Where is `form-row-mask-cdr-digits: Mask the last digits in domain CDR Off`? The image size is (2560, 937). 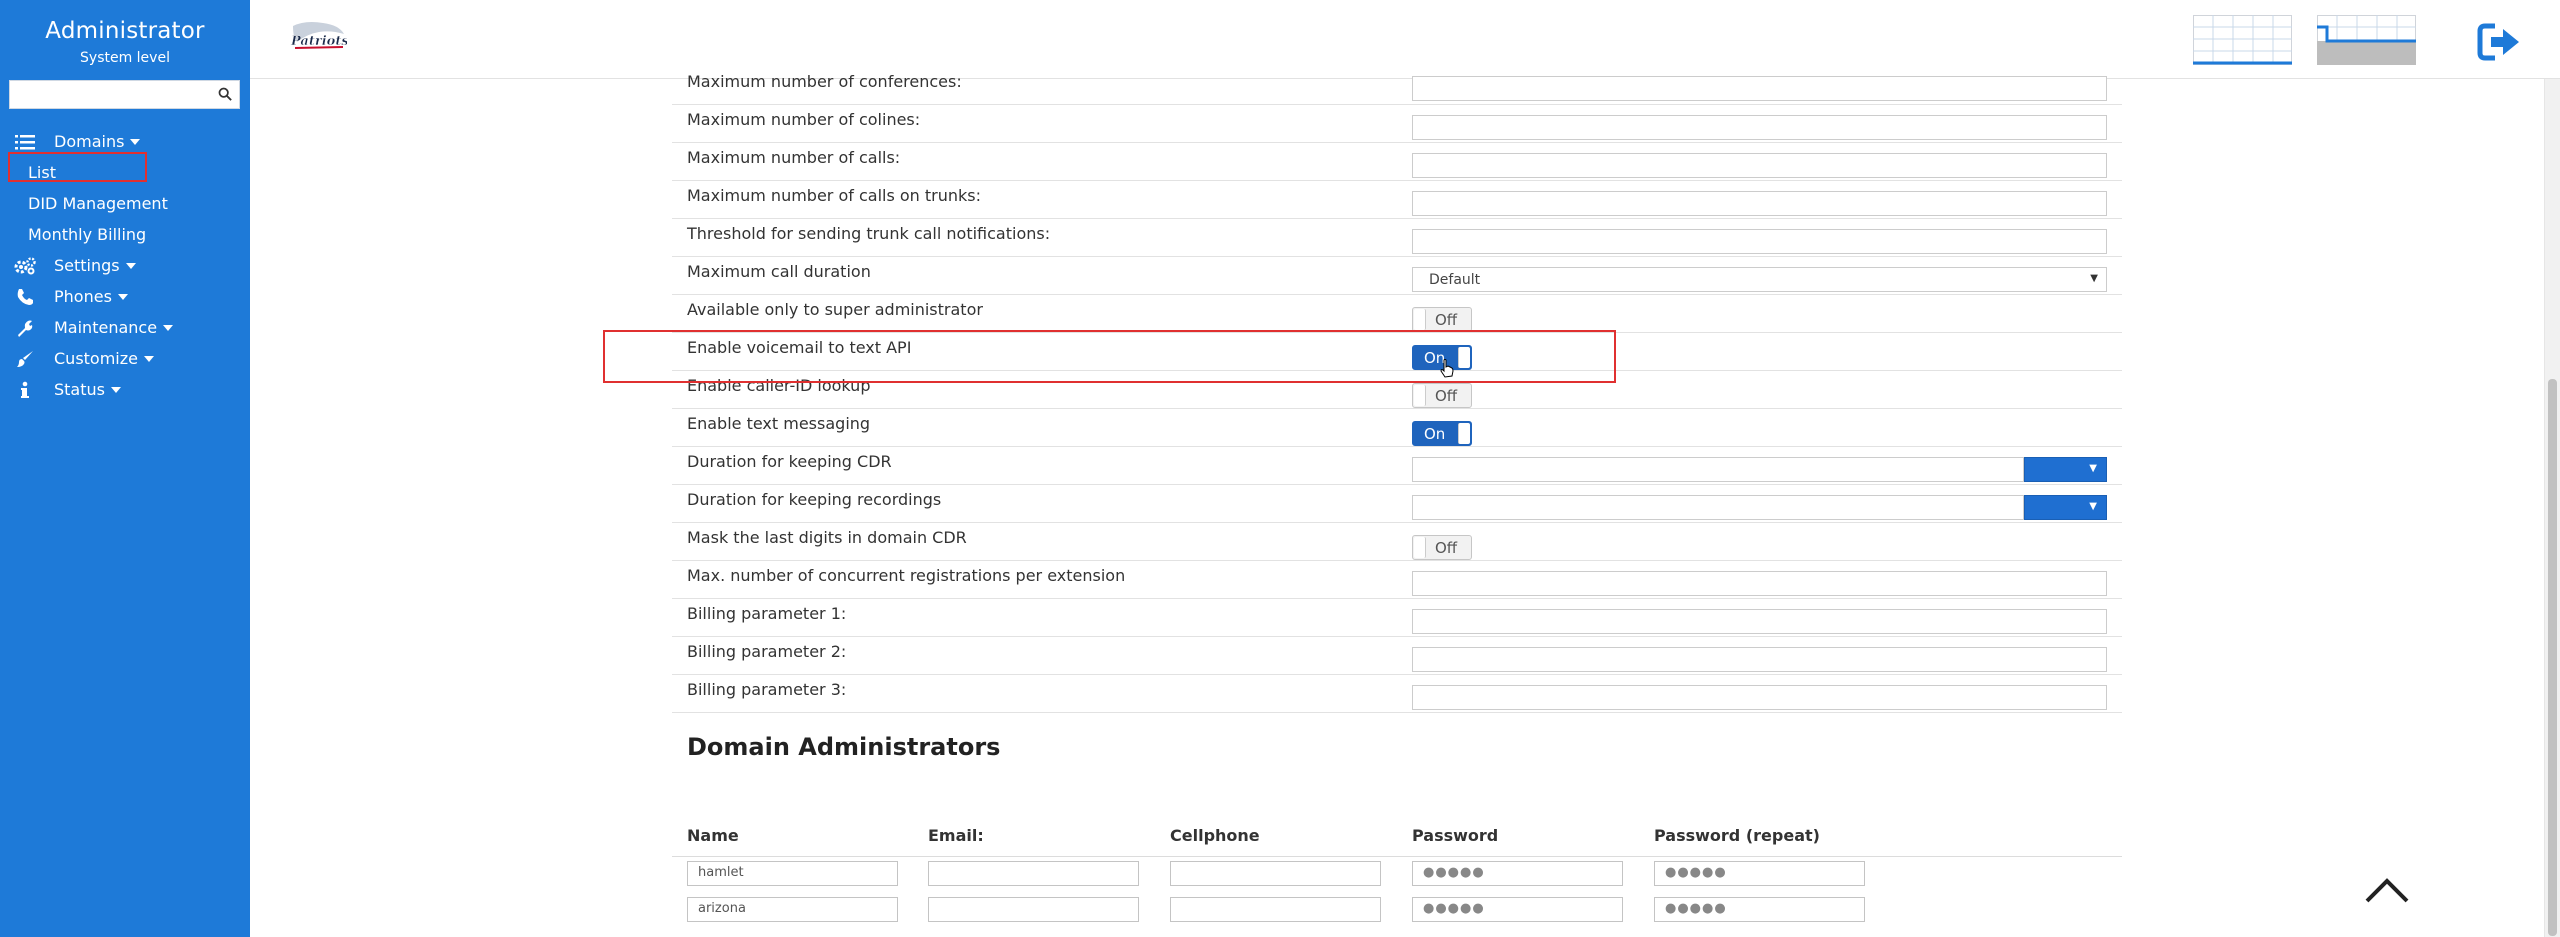 form-row-mask-cdr-digits: Mask the last digits in domain CDR Off is located at coordinates (1397, 542).